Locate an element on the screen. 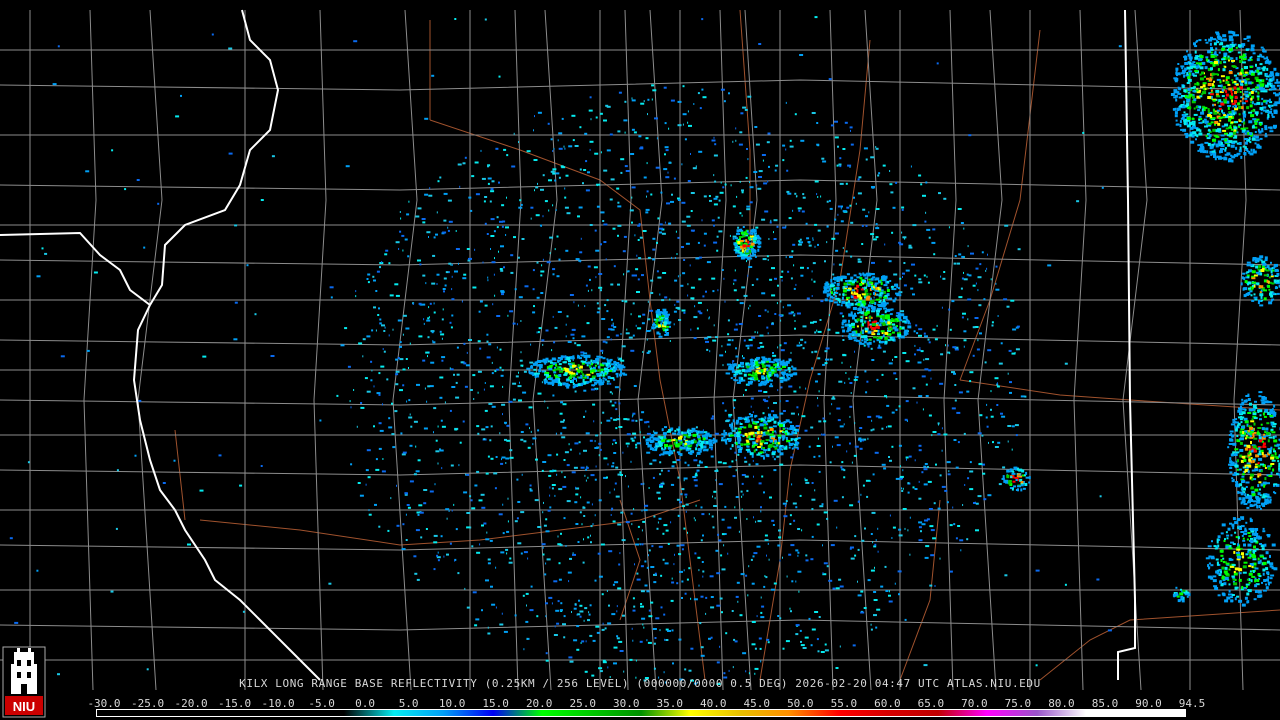 The width and height of the screenshot is (1280, 720). logo-text: NIU is located at coordinates (24, 706).